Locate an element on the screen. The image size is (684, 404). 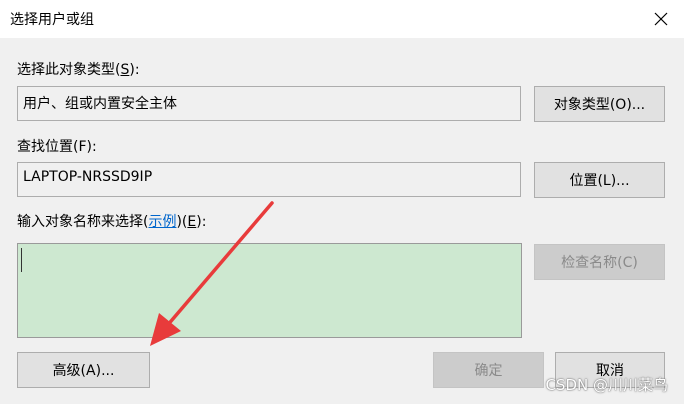
close-icon is located at coordinates (661, 19).